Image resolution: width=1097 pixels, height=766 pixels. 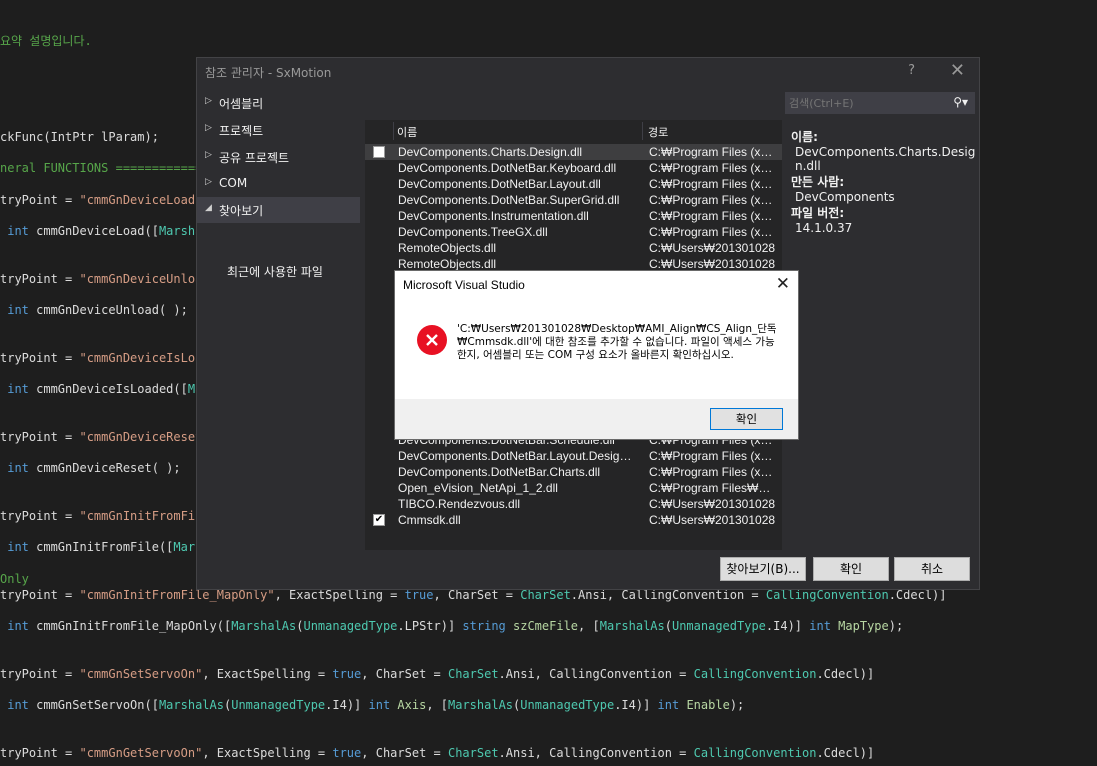 I want to click on code-token: ckFunc(IntPtr lParam);, so click(x=79, y=137).